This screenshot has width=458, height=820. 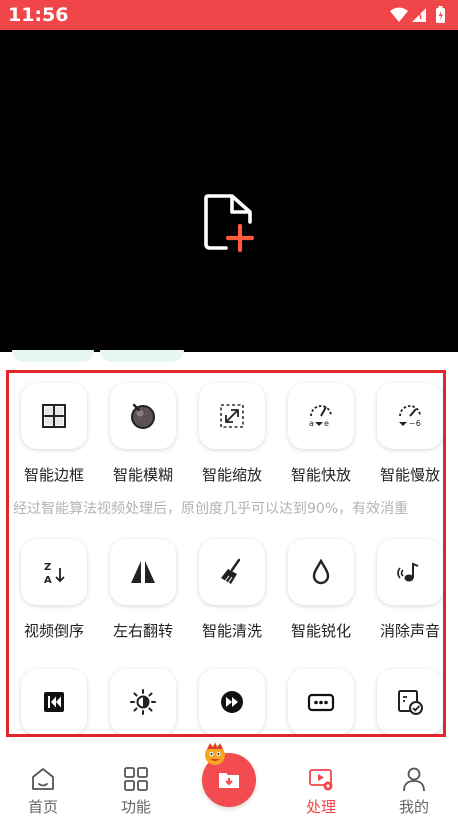 I want to click on flip-button, so click(x=143, y=572).